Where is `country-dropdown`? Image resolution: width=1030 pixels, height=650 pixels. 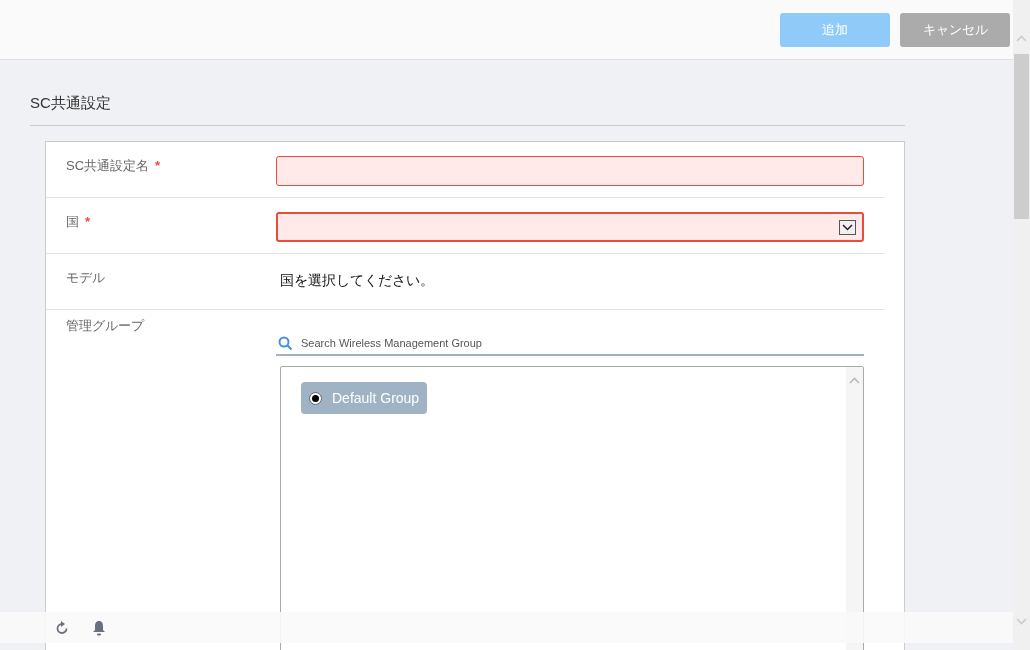
country-dropdown is located at coordinates (570, 227).